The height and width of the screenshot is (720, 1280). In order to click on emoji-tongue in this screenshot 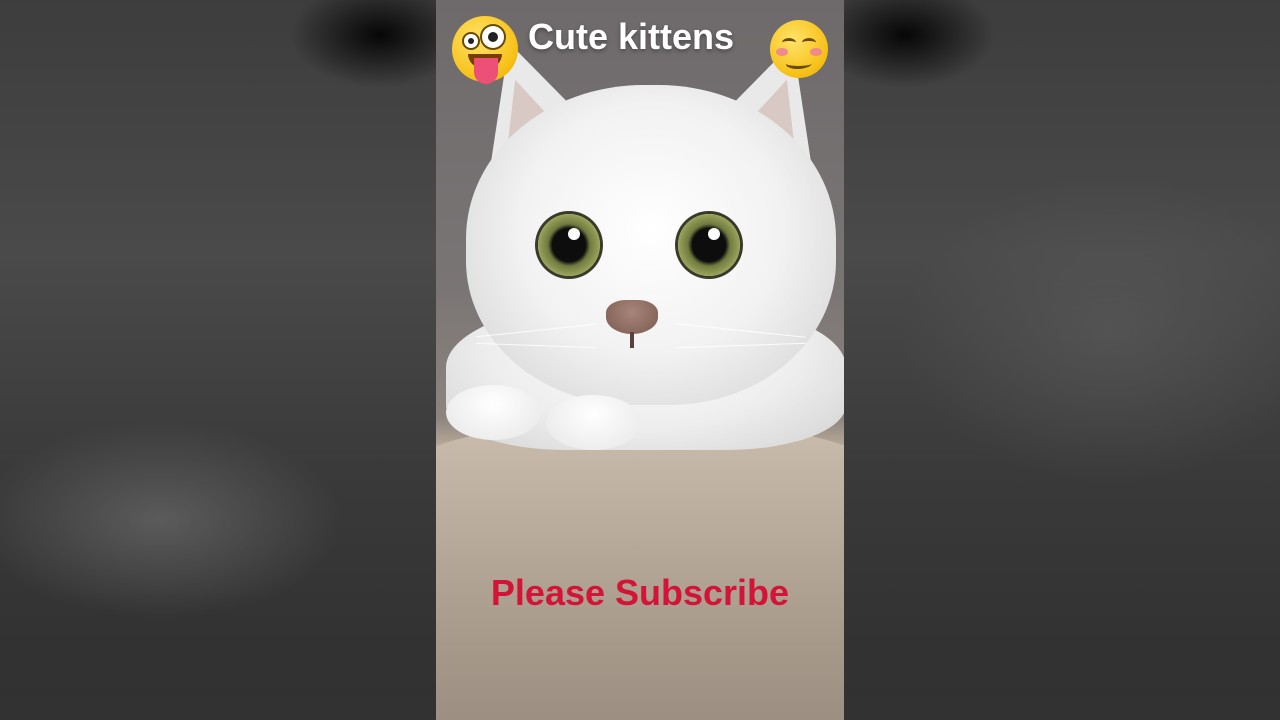, I will do `click(486, 71)`.